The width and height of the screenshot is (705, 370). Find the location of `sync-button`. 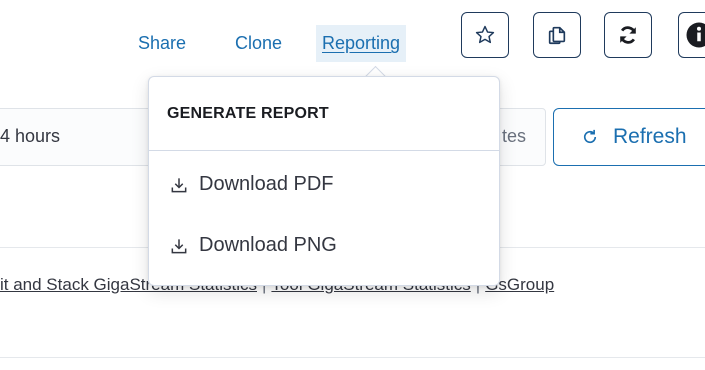

sync-button is located at coordinates (628, 35).